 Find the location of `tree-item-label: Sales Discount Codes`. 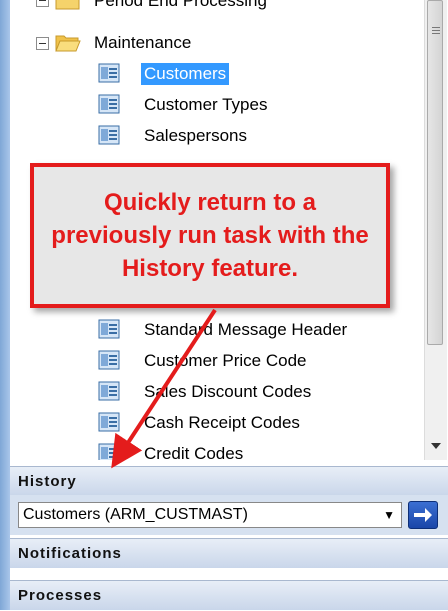

tree-item-label: Sales Discount Codes is located at coordinates (228, 391).